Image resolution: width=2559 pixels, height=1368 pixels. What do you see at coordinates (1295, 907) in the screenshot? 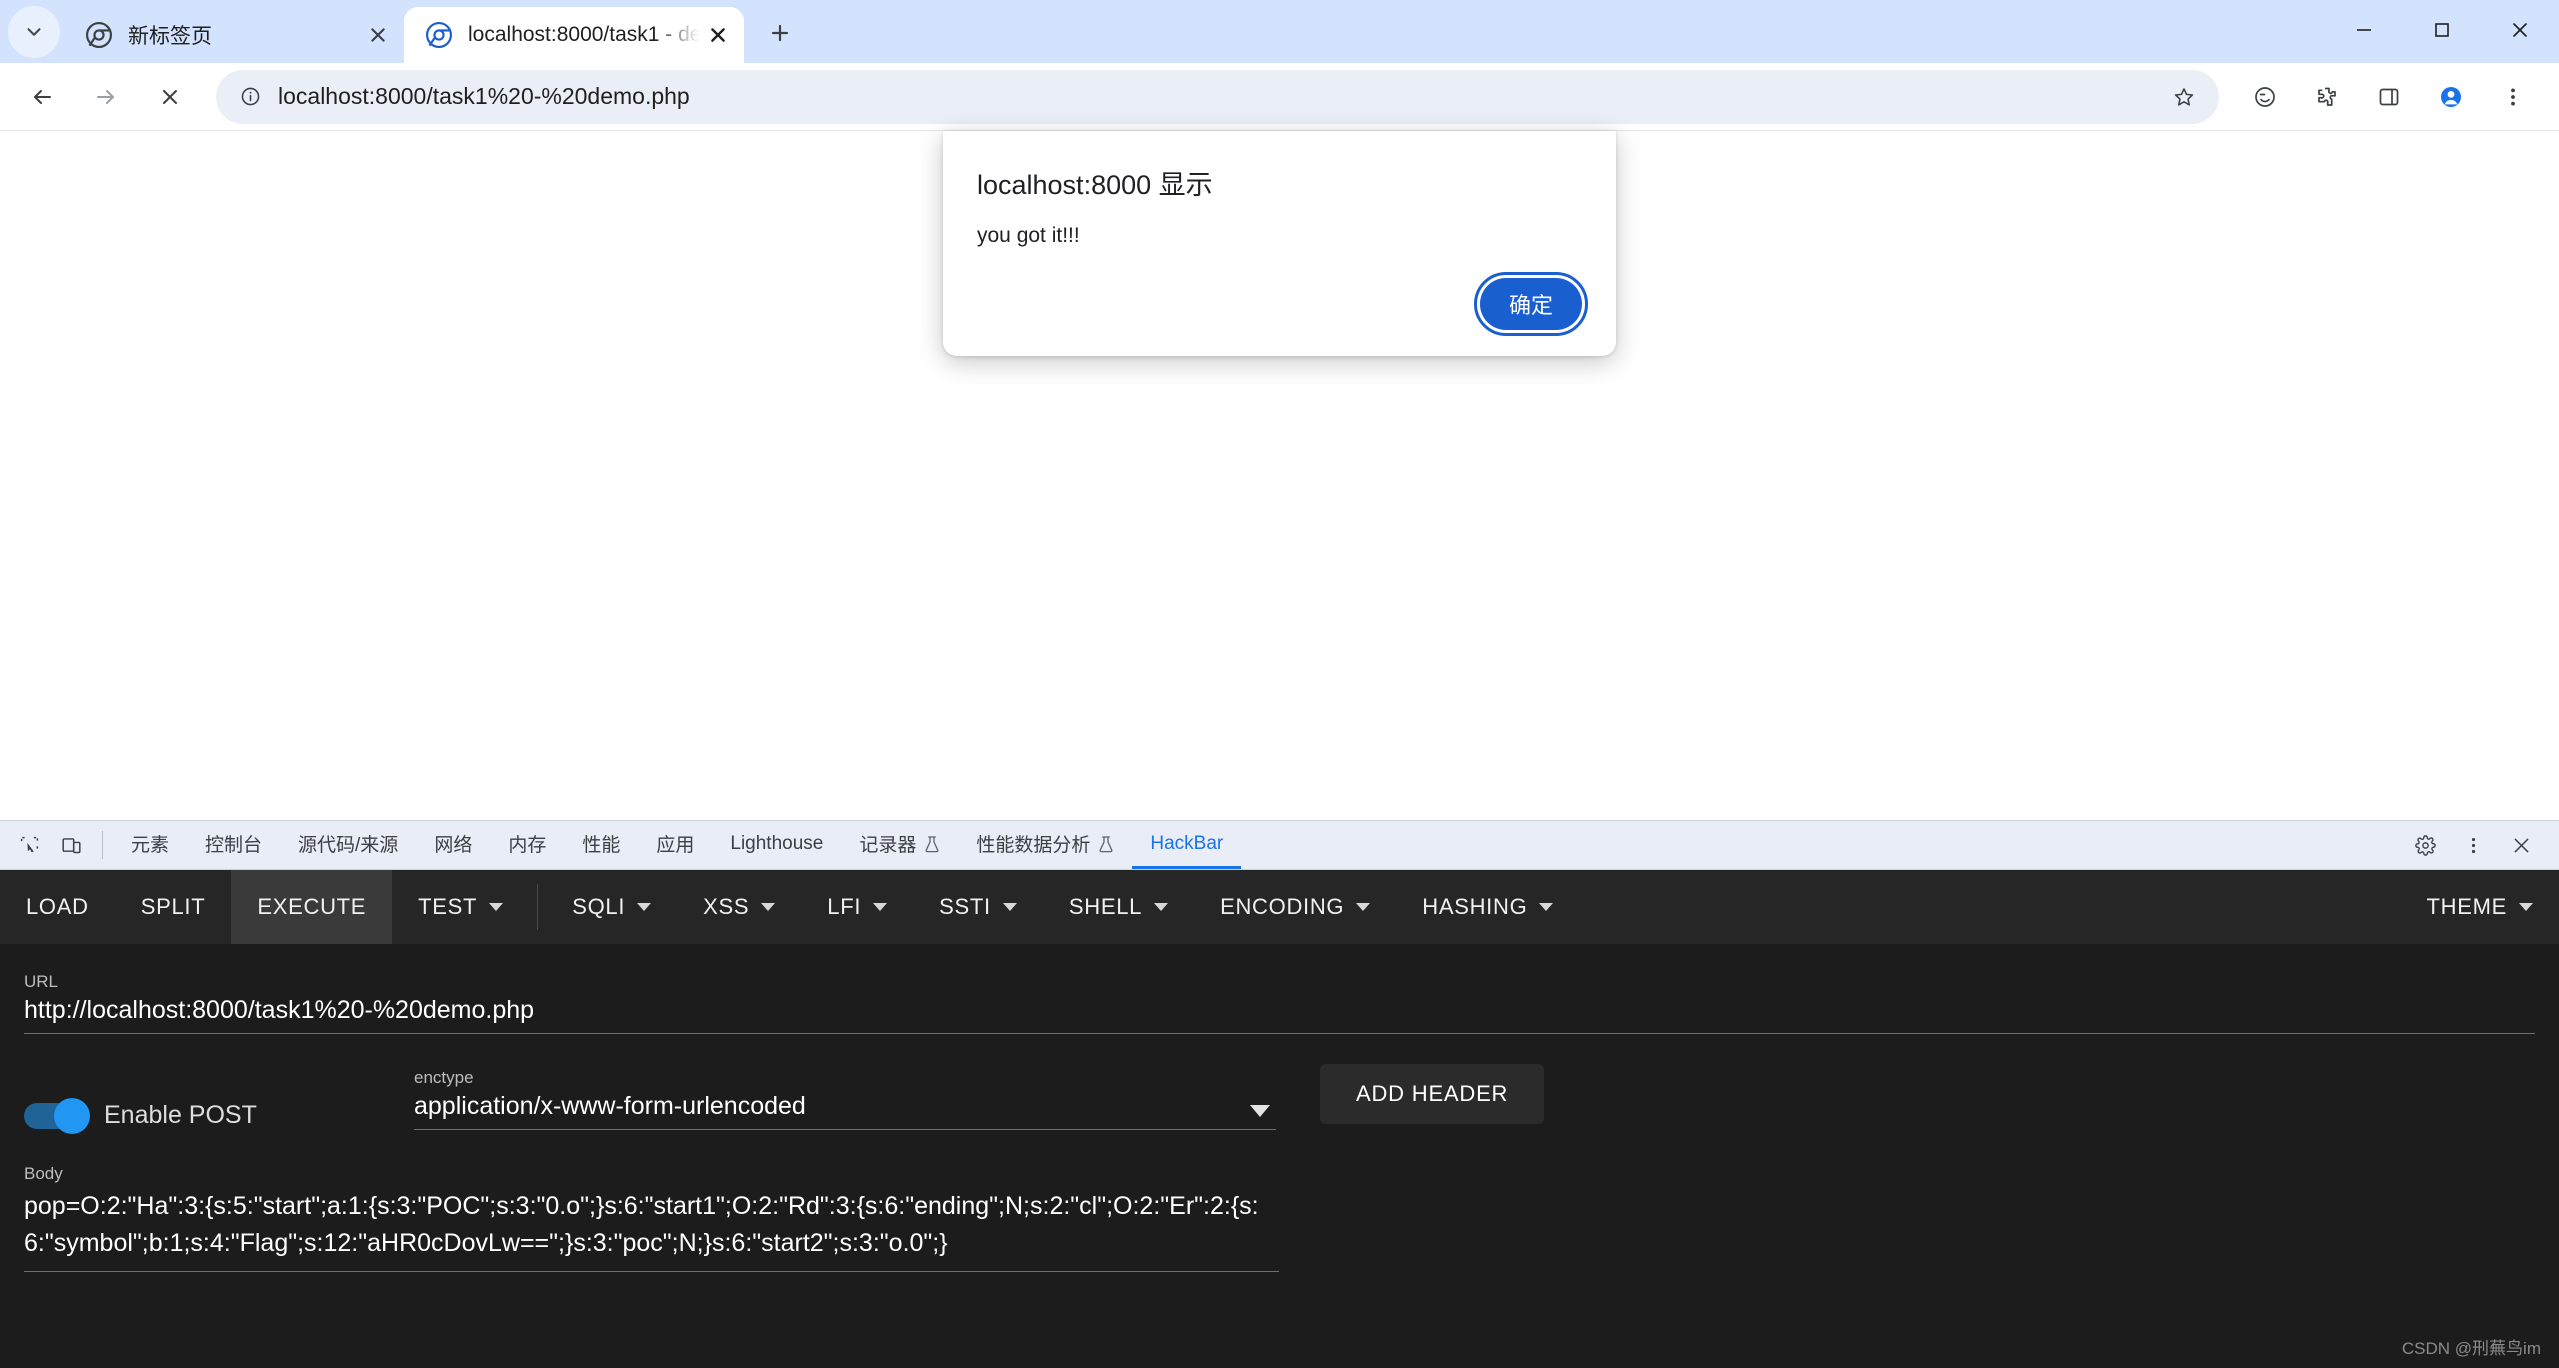
I see `hackbar-encoding-menu: ENCODING` at bounding box center [1295, 907].